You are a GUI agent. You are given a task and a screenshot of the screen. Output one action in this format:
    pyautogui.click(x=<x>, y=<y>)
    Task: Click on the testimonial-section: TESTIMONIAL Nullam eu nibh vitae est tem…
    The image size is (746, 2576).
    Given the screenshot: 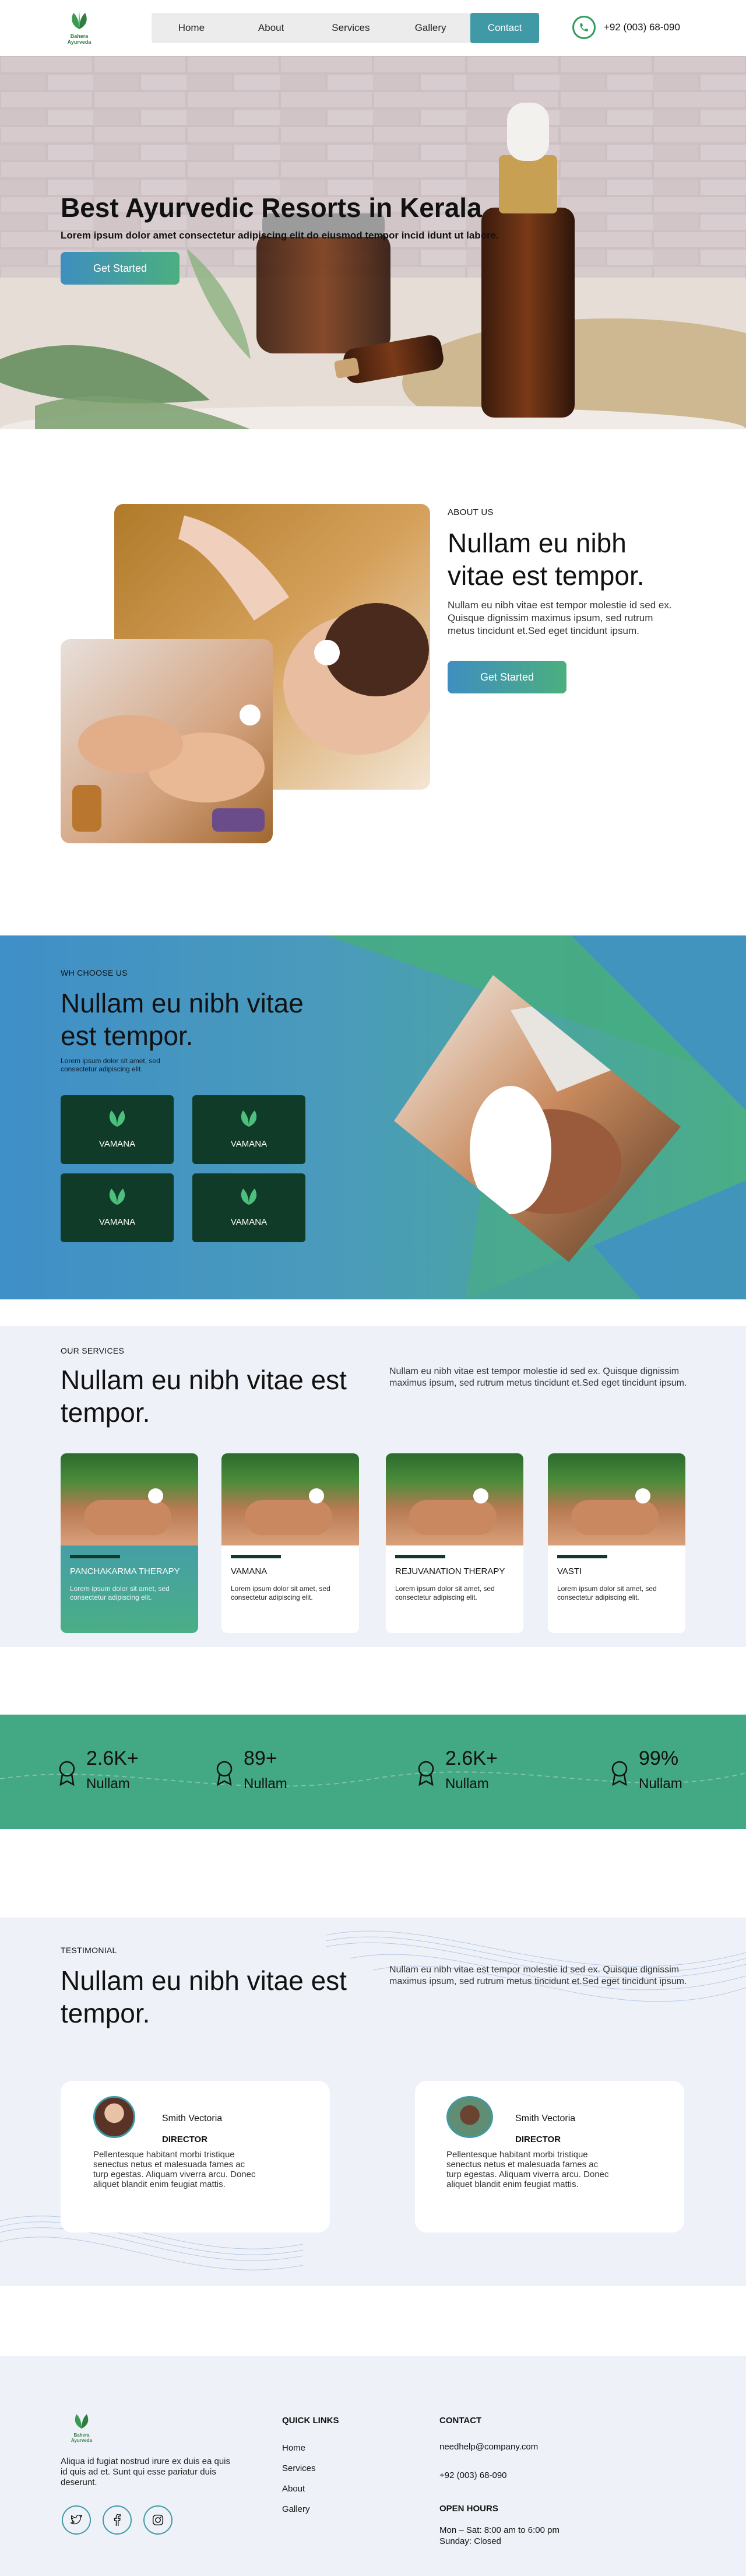 What is the action you would take?
    pyautogui.click(x=373, y=2102)
    